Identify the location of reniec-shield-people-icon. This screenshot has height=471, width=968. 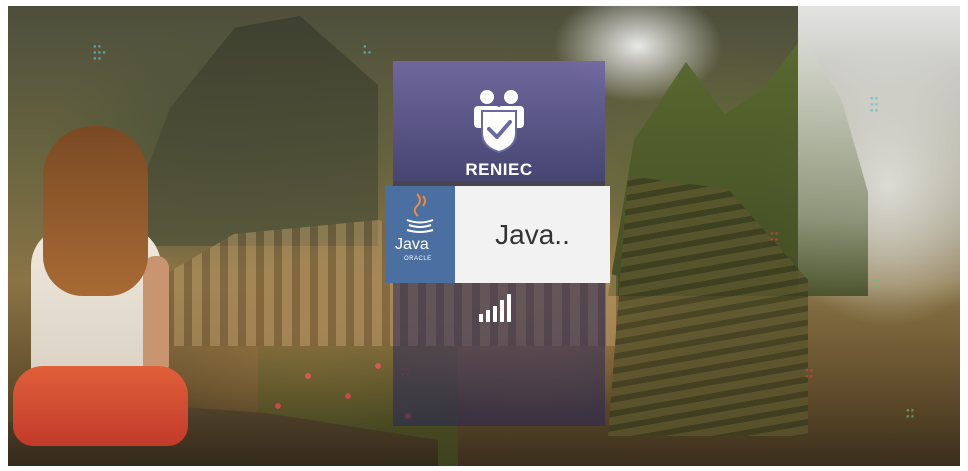
(499, 121).